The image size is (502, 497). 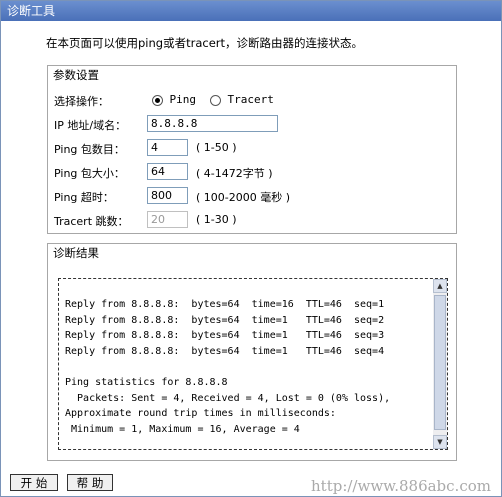 What do you see at coordinates (250, 99) in the screenshot?
I see `radio-tracert-label: Tracert` at bounding box center [250, 99].